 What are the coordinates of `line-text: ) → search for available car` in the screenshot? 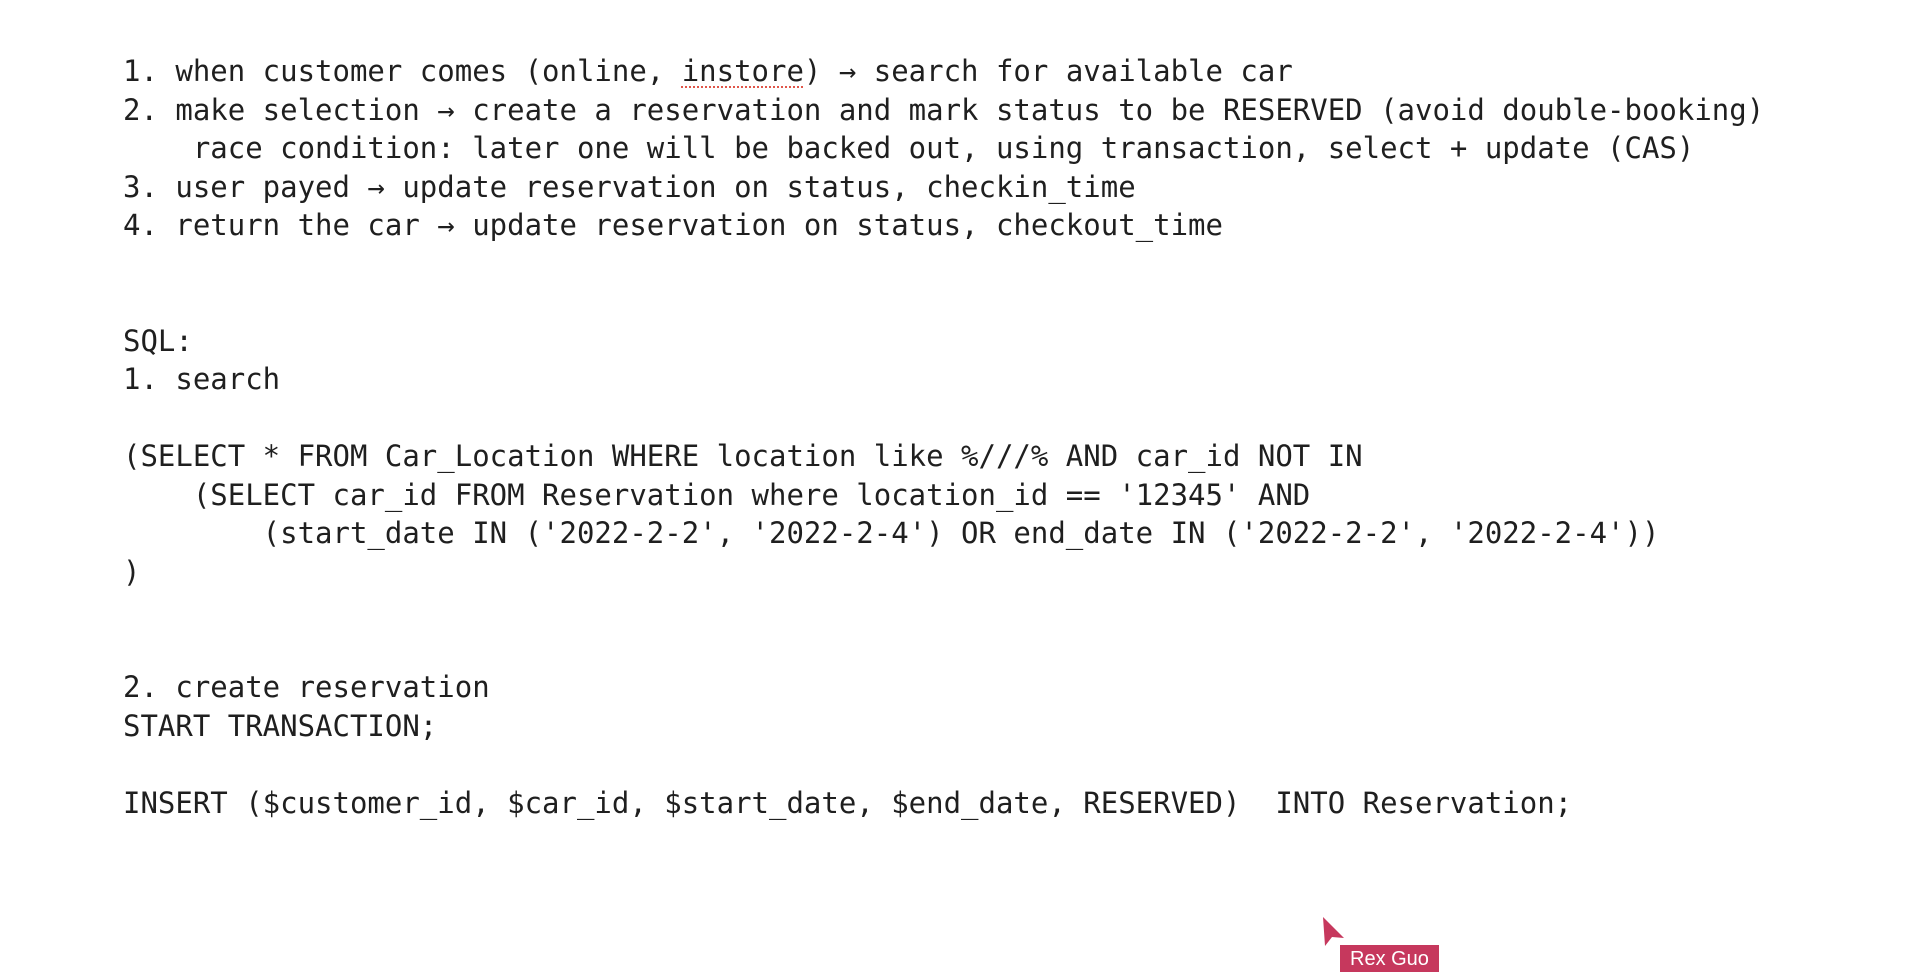 It's located at (1048, 71).